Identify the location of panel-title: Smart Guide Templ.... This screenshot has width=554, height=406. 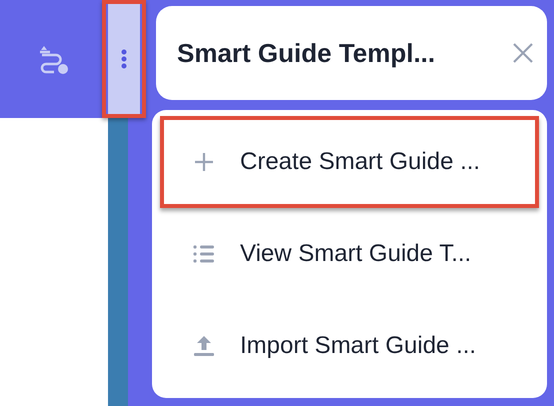
(306, 53).